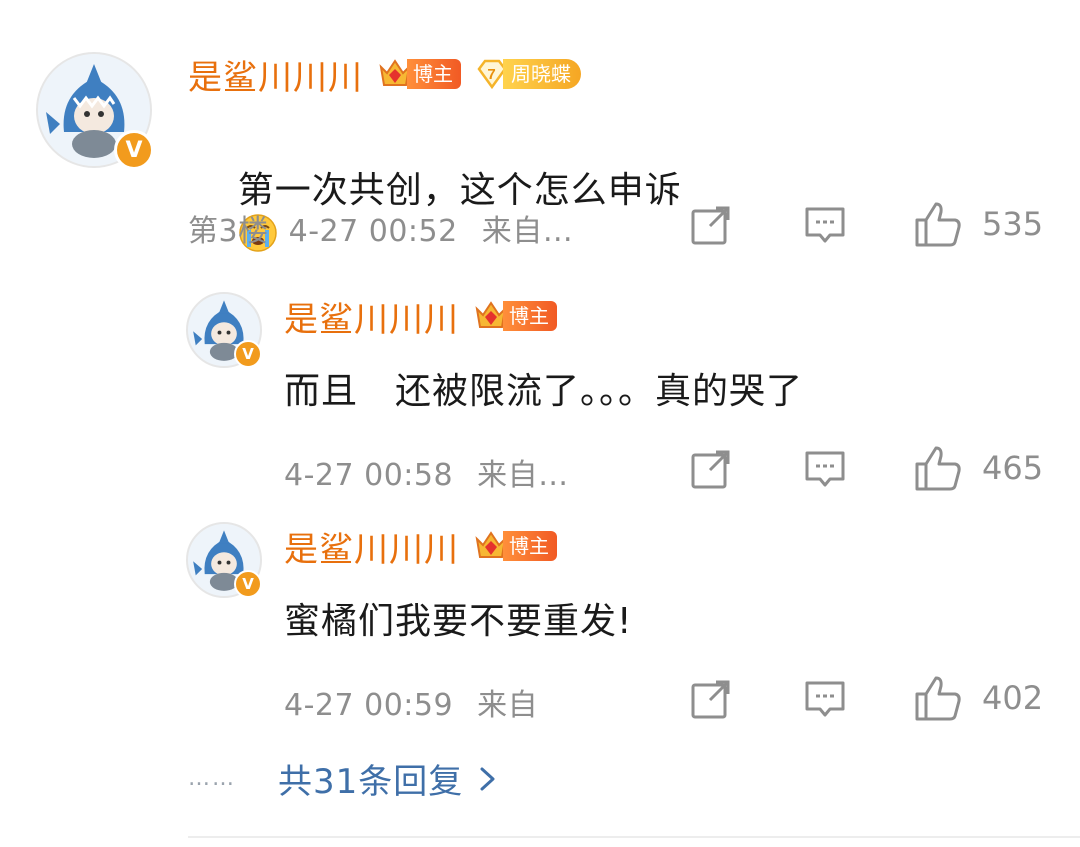  What do you see at coordinates (1013, 698) in the screenshot?
I see `like-count: 402` at bounding box center [1013, 698].